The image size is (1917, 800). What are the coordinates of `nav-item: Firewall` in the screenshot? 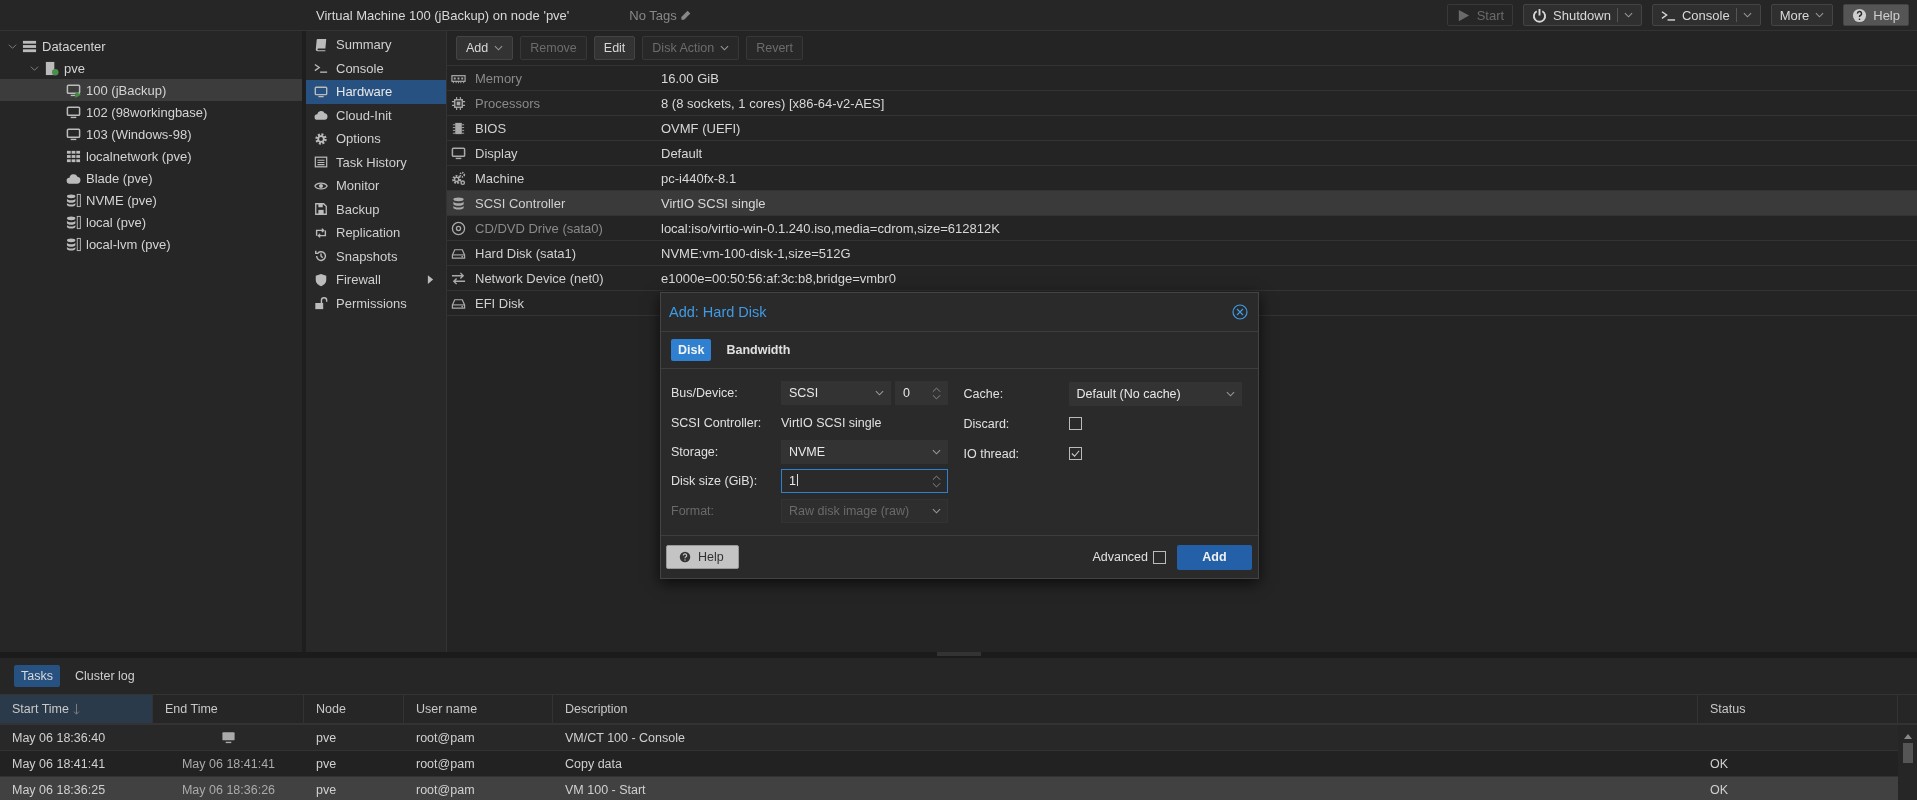 It's located at (376, 280).